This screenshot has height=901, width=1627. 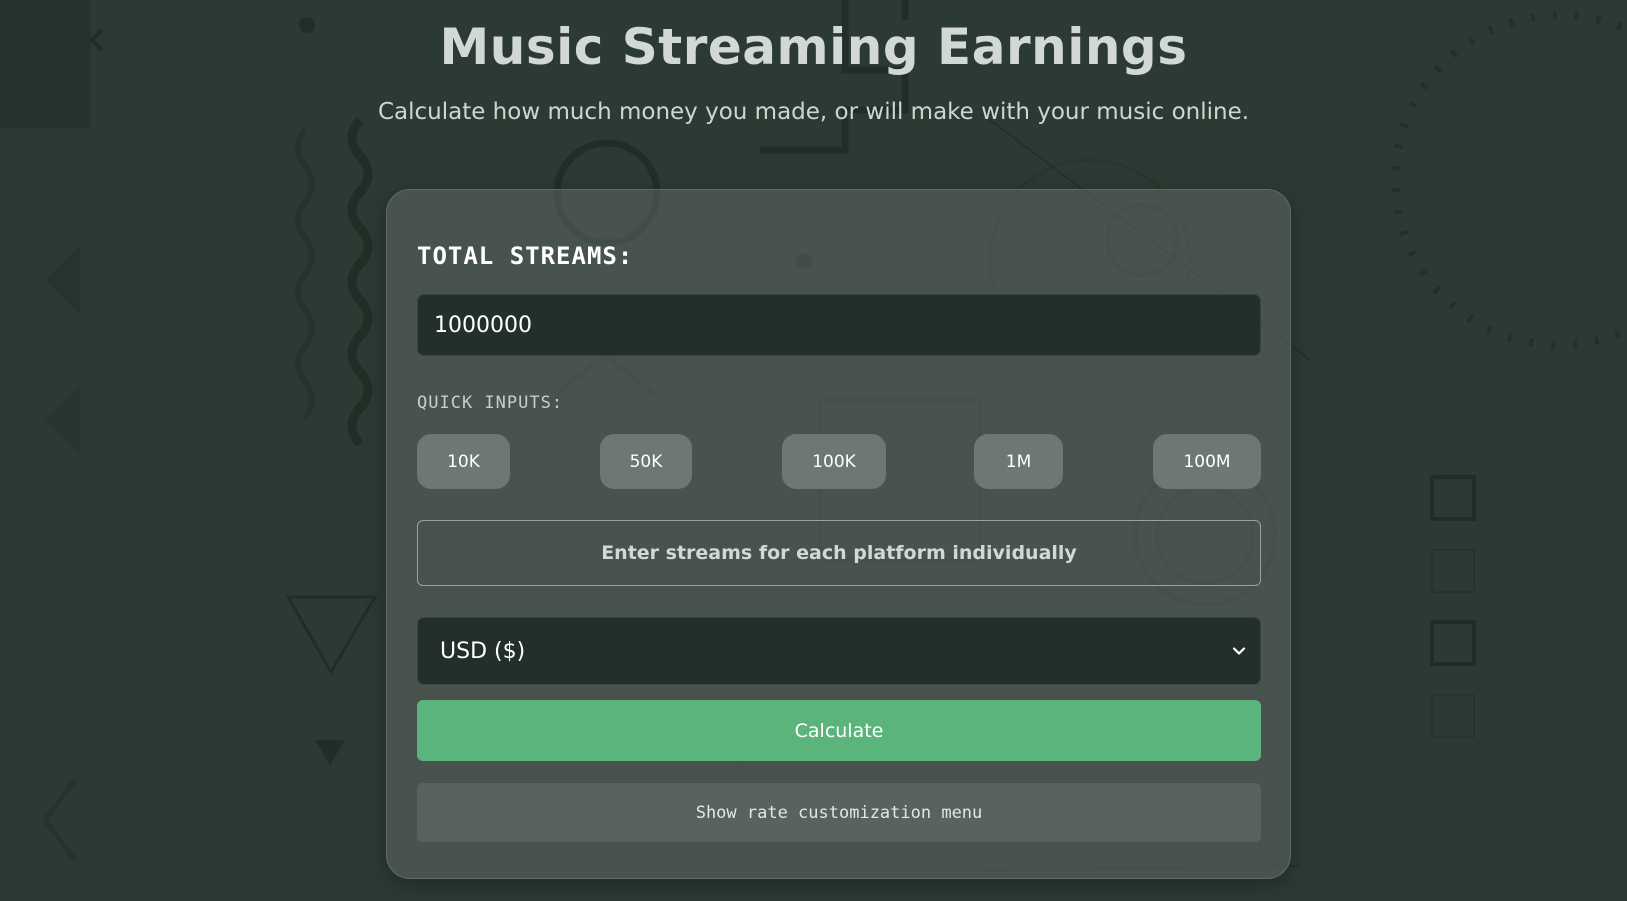 What do you see at coordinates (646, 461) in the screenshot?
I see `quick-input-50k-button: 50K` at bounding box center [646, 461].